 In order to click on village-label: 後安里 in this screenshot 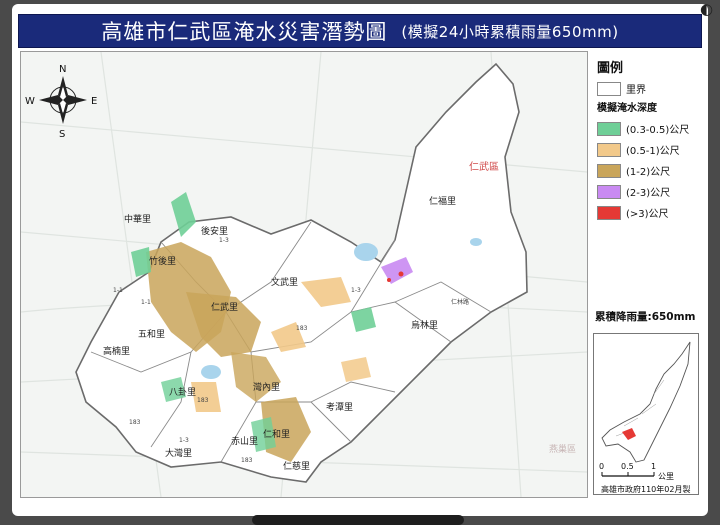, I will do `click(214, 231)`.